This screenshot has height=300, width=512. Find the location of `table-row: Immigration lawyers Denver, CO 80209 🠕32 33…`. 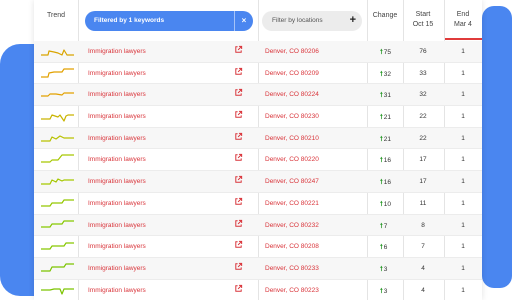

table-row: Immigration lawyers Denver, CO 80209 🠕32 33… is located at coordinates (258, 74).